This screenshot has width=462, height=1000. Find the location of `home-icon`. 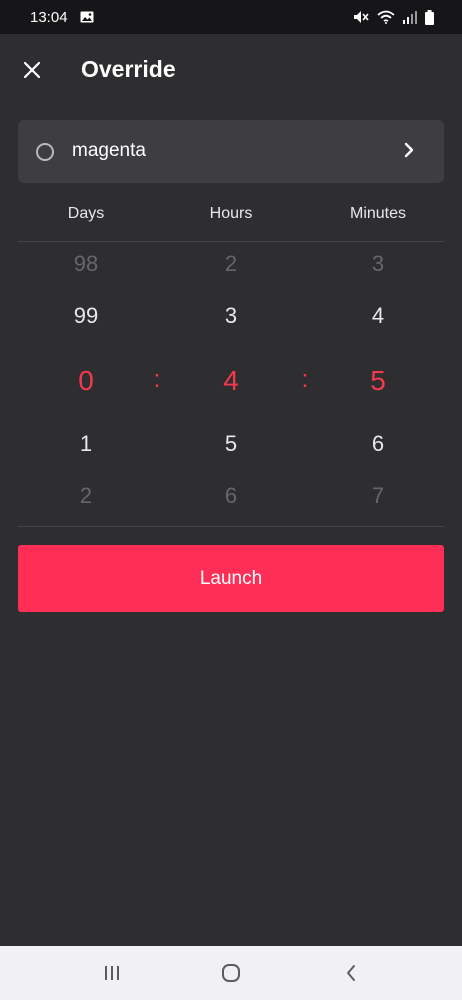

home-icon is located at coordinates (231, 973).